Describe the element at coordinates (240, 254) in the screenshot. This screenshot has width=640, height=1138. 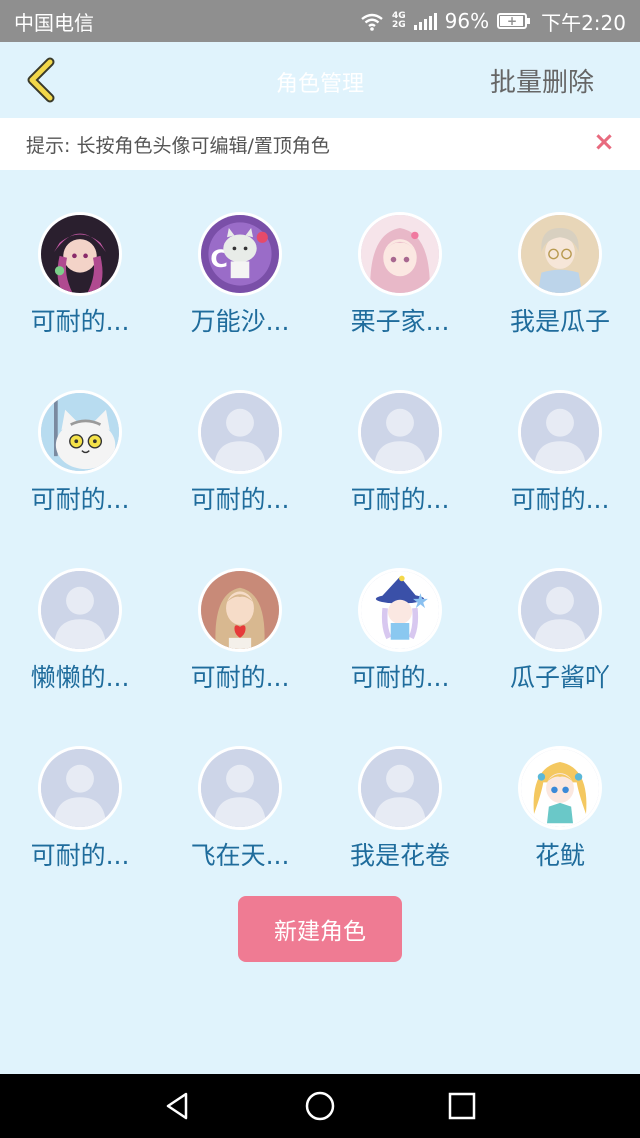
I see `role-avatar: CY` at that location.